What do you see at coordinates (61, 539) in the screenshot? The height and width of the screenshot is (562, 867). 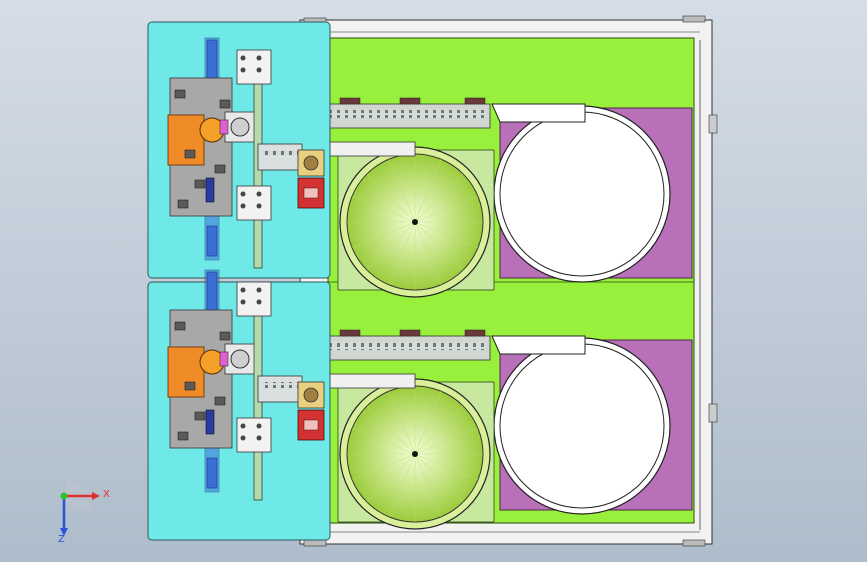 I see `axis-z-label: Z` at bounding box center [61, 539].